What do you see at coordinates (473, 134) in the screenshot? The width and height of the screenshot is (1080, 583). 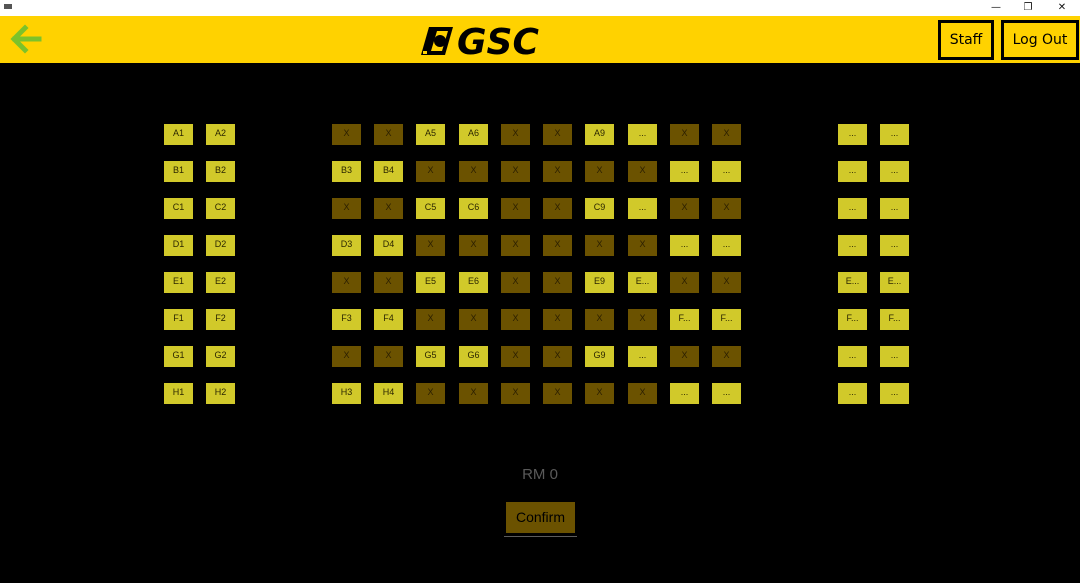 I see `seat-middle-r1-c4: A6` at bounding box center [473, 134].